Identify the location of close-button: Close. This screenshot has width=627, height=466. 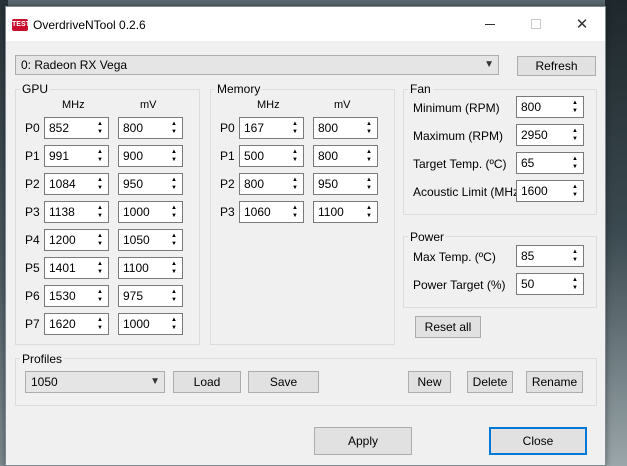
(538, 441).